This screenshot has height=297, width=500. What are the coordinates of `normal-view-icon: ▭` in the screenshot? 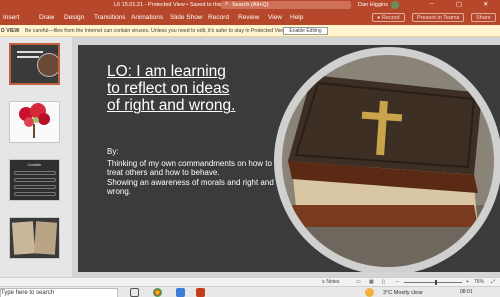 It's located at (358, 282).